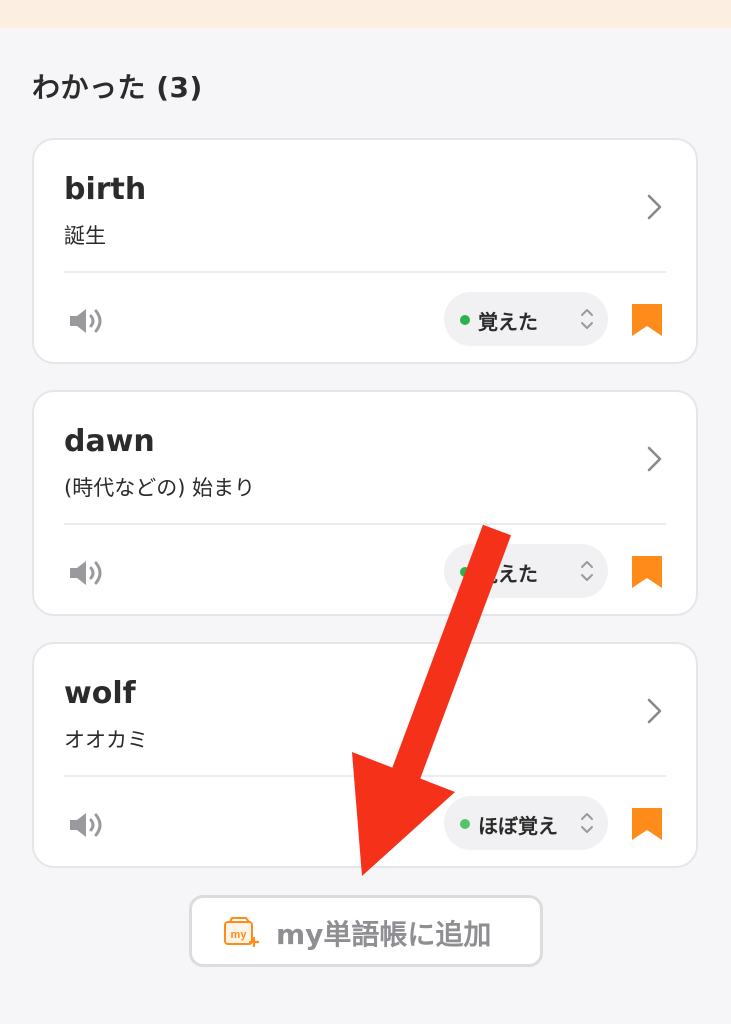 The width and height of the screenshot is (731, 1024). What do you see at coordinates (518, 826) in the screenshot?
I see `status-label: ほぼ覚え` at bounding box center [518, 826].